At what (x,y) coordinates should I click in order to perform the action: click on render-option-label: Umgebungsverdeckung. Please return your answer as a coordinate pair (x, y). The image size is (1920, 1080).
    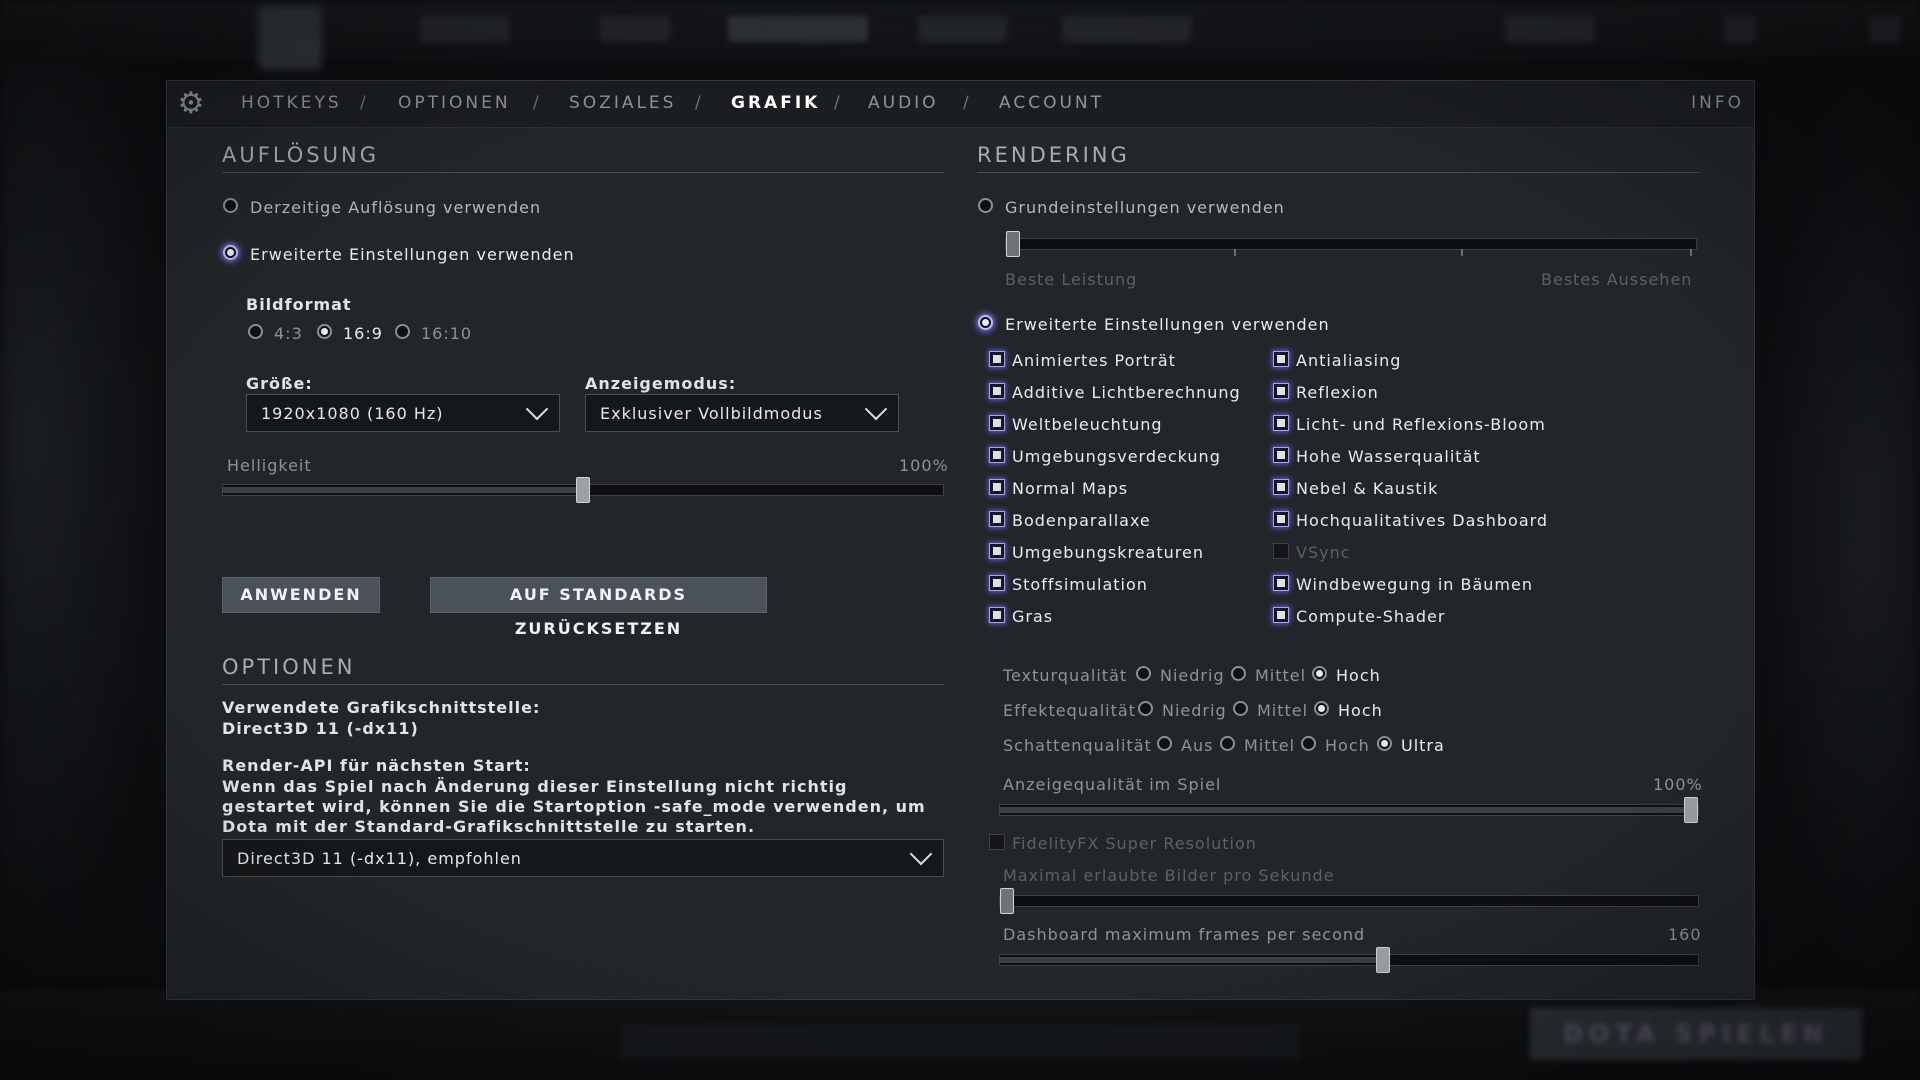
    Looking at the image, I should click on (1116, 456).